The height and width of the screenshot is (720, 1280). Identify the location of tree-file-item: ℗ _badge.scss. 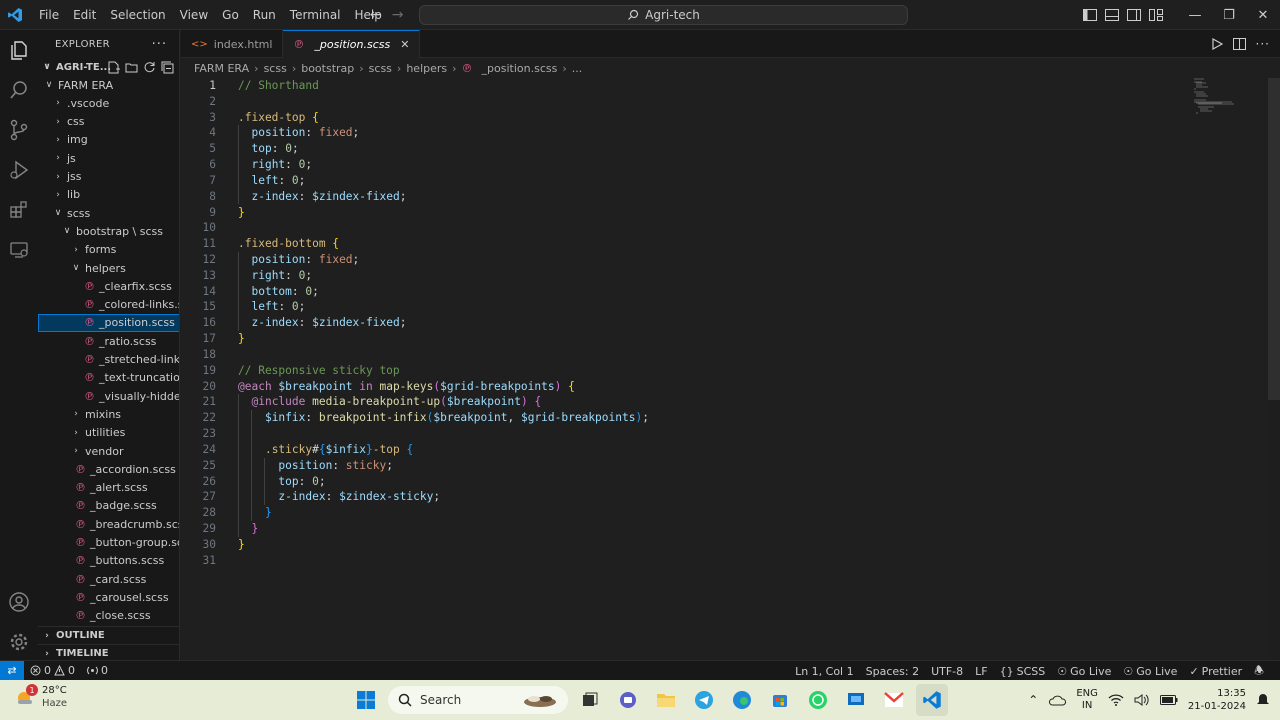
(108, 506).